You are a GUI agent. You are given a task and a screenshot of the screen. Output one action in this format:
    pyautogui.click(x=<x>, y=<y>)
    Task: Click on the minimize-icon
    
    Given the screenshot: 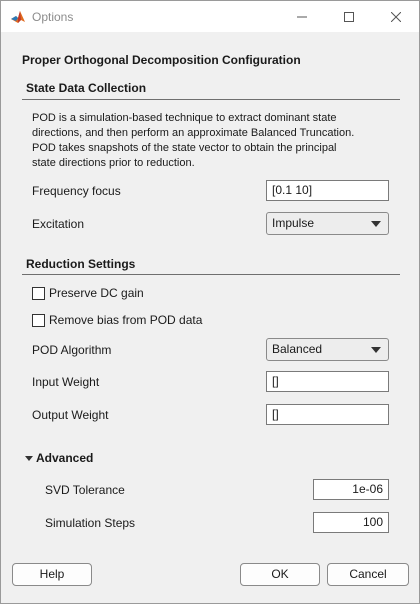 What is the action you would take?
    pyautogui.click(x=302, y=16)
    